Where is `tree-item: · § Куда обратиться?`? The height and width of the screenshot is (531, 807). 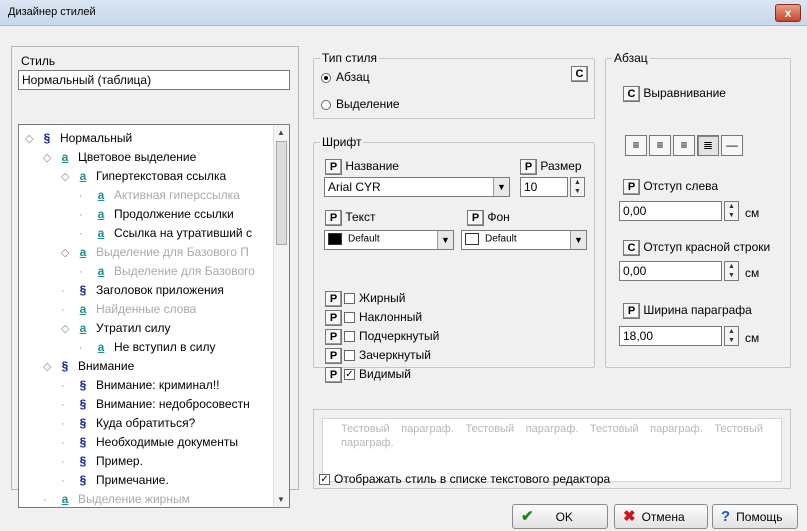
tree-item: · § Куда обратиться? is located at coordinates (128, 423).